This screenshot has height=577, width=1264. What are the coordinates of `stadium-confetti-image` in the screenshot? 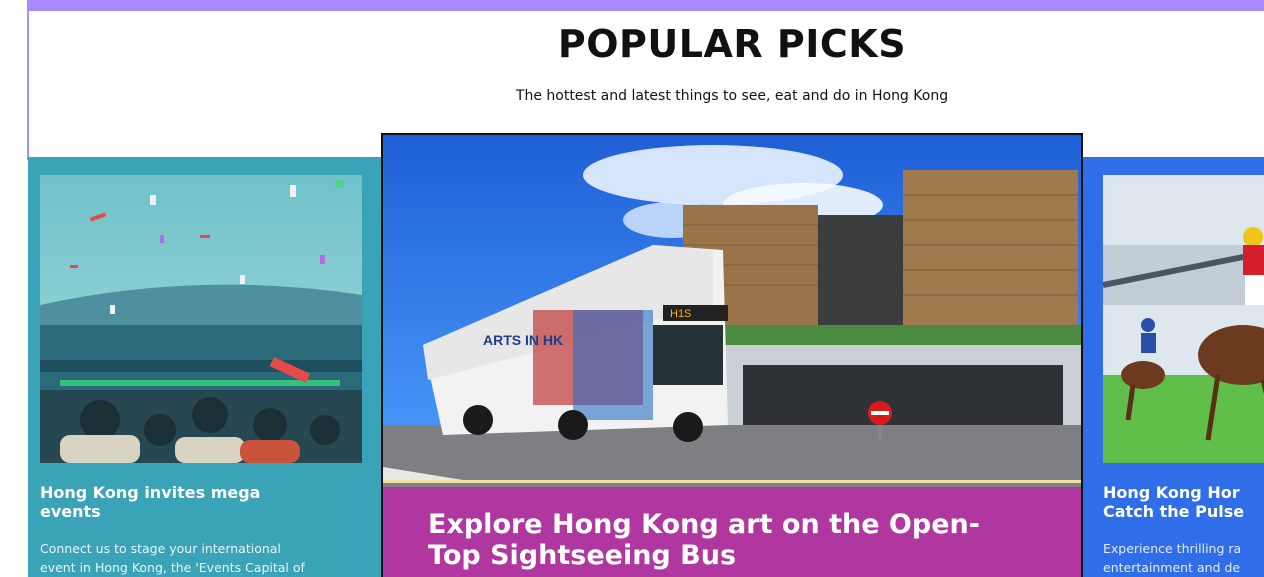 It's located at (201, 319).